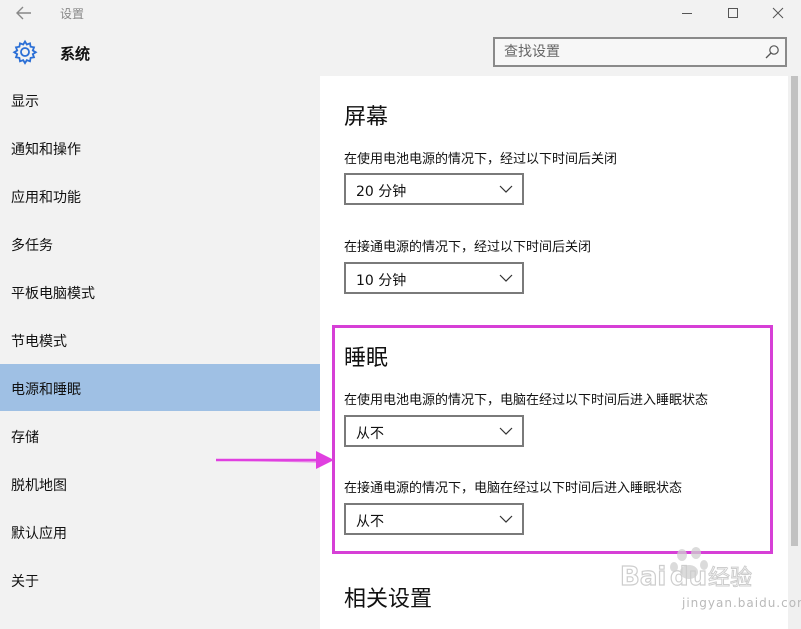 This screenshot has width=801, height=629. What do you see at coordinates (46, 150) in the screenshot?
I see `sidebar-item-label: 通知和操作` at bounding box center [46, 150].